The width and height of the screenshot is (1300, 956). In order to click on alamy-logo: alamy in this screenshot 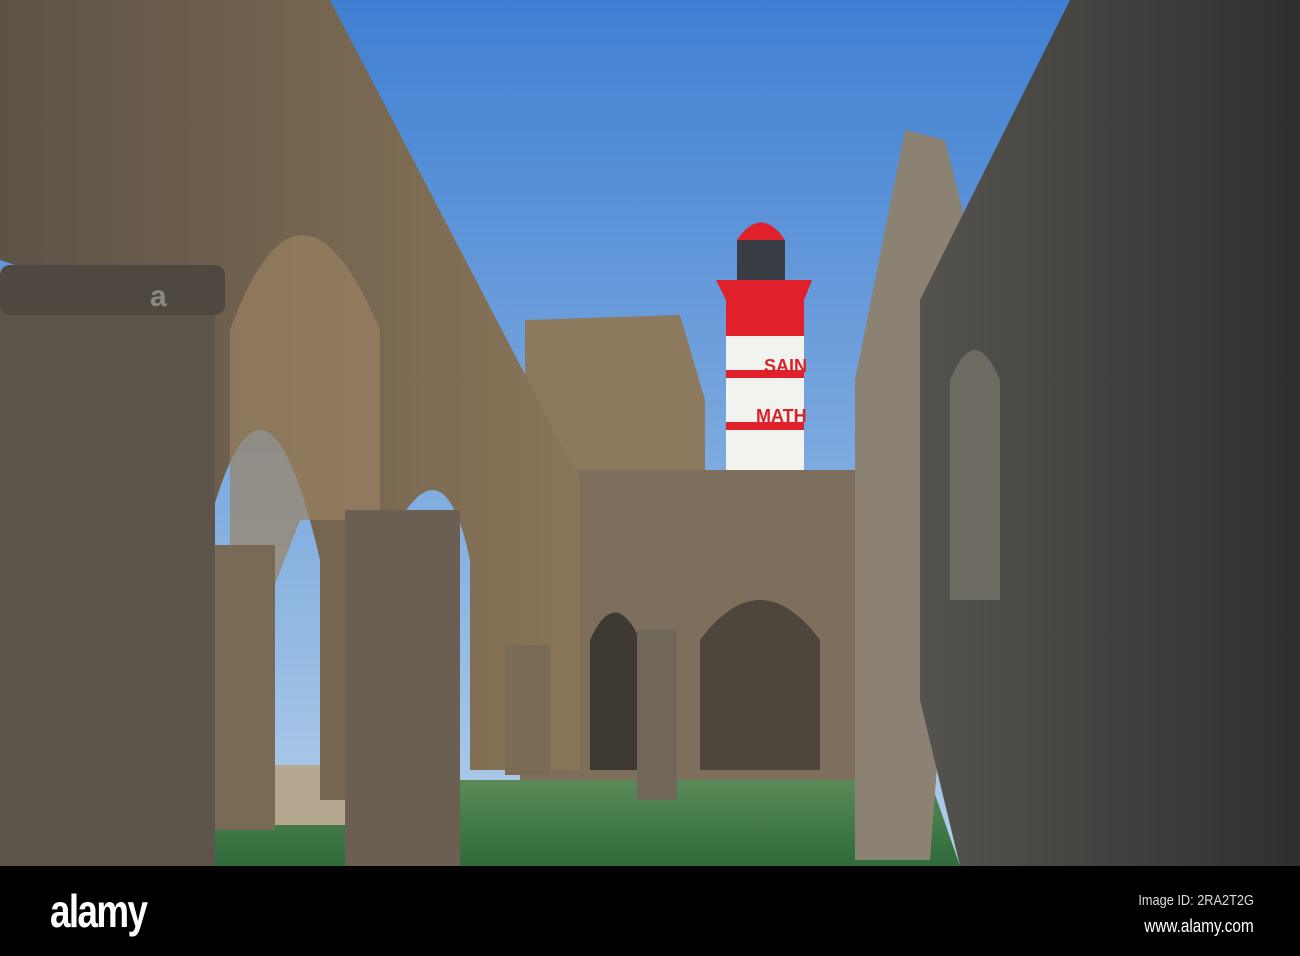, I will do `click(99, 911)`.